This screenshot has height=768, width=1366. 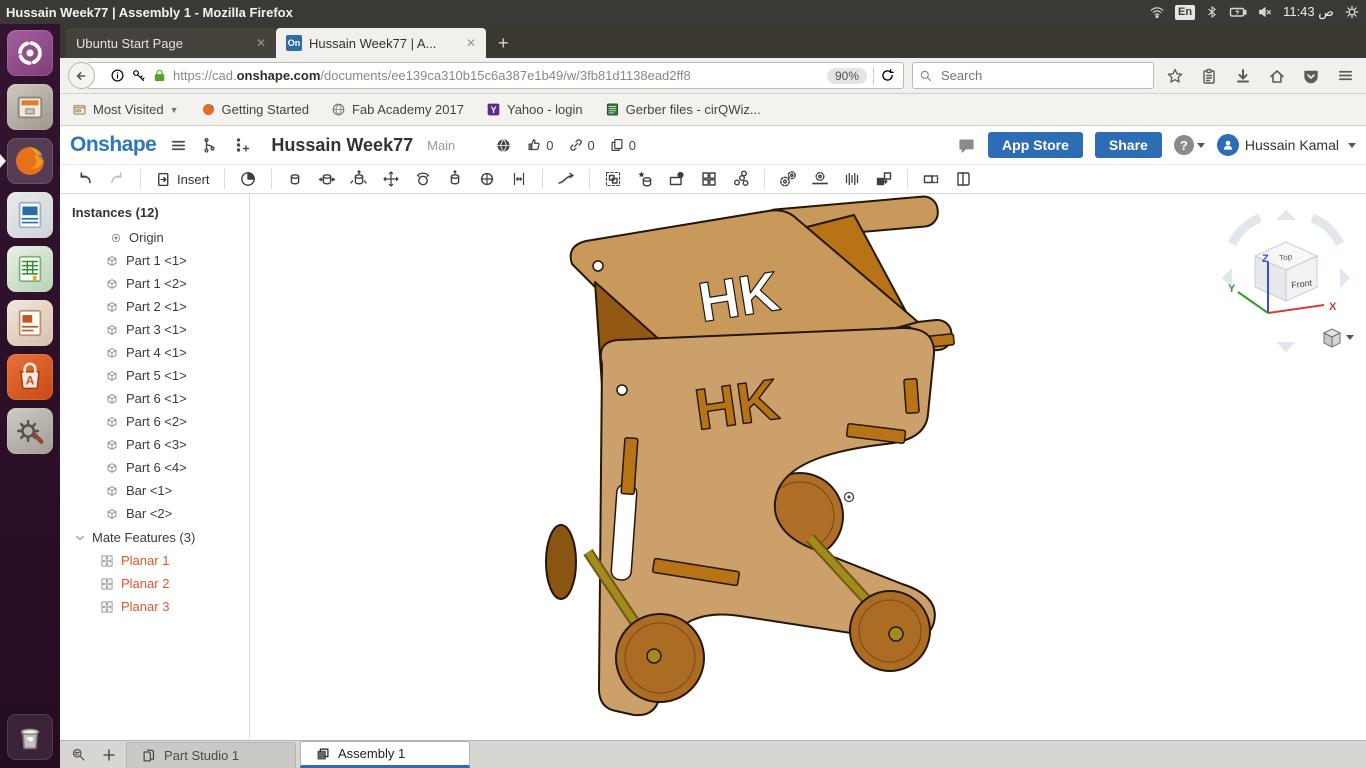 What do you see at coordinates (154, 560) in the screenshot?
I see `mate-feature-row: Planar 1` at bounding box center [154, 560].